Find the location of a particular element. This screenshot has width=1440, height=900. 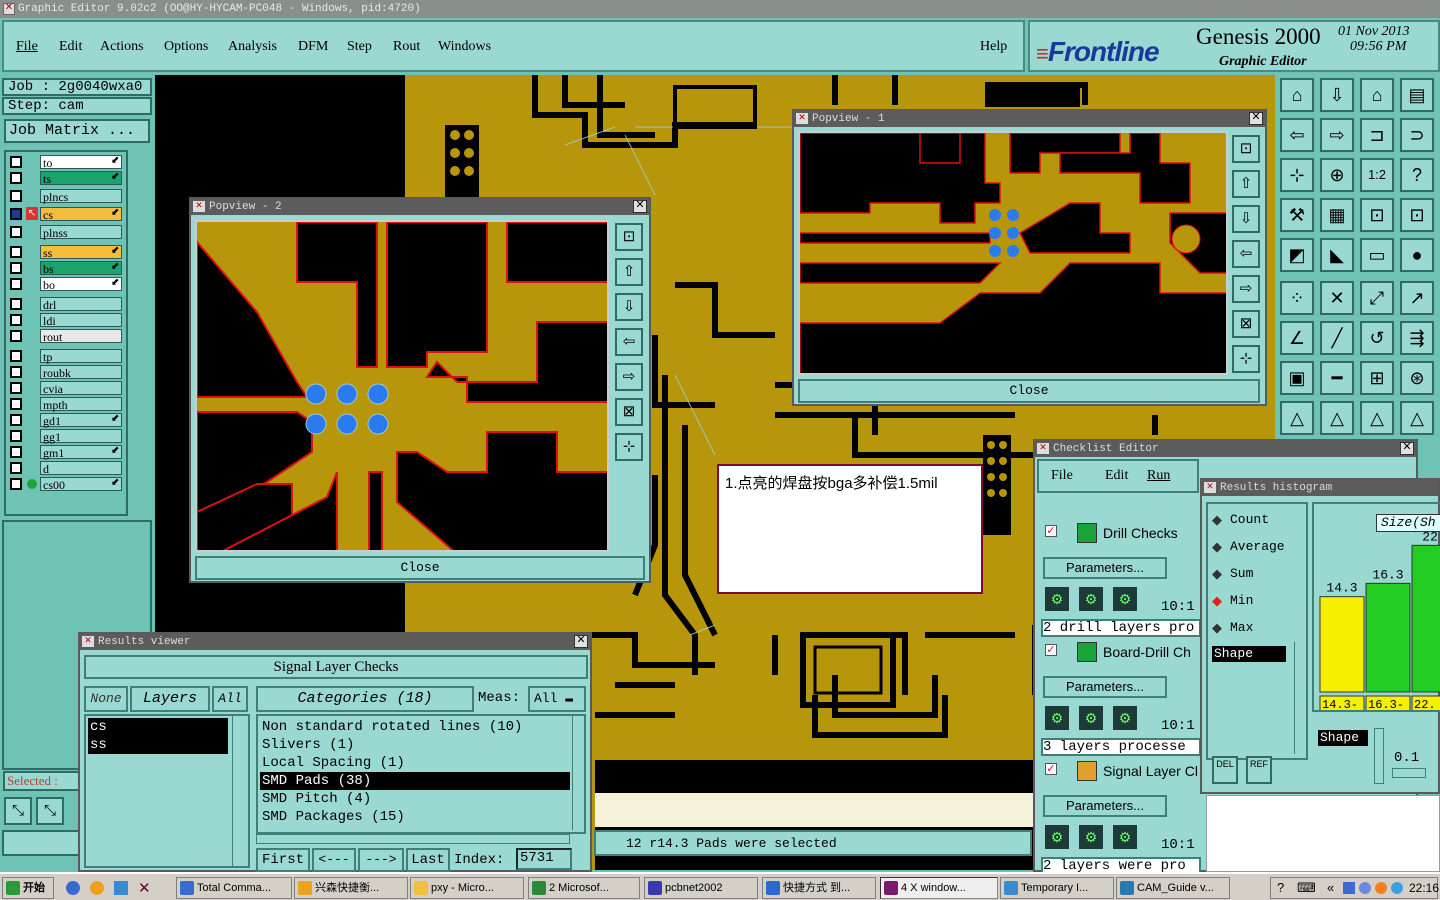

histogram-option-min: ◆ Min is located at coordinates (1259, 601).